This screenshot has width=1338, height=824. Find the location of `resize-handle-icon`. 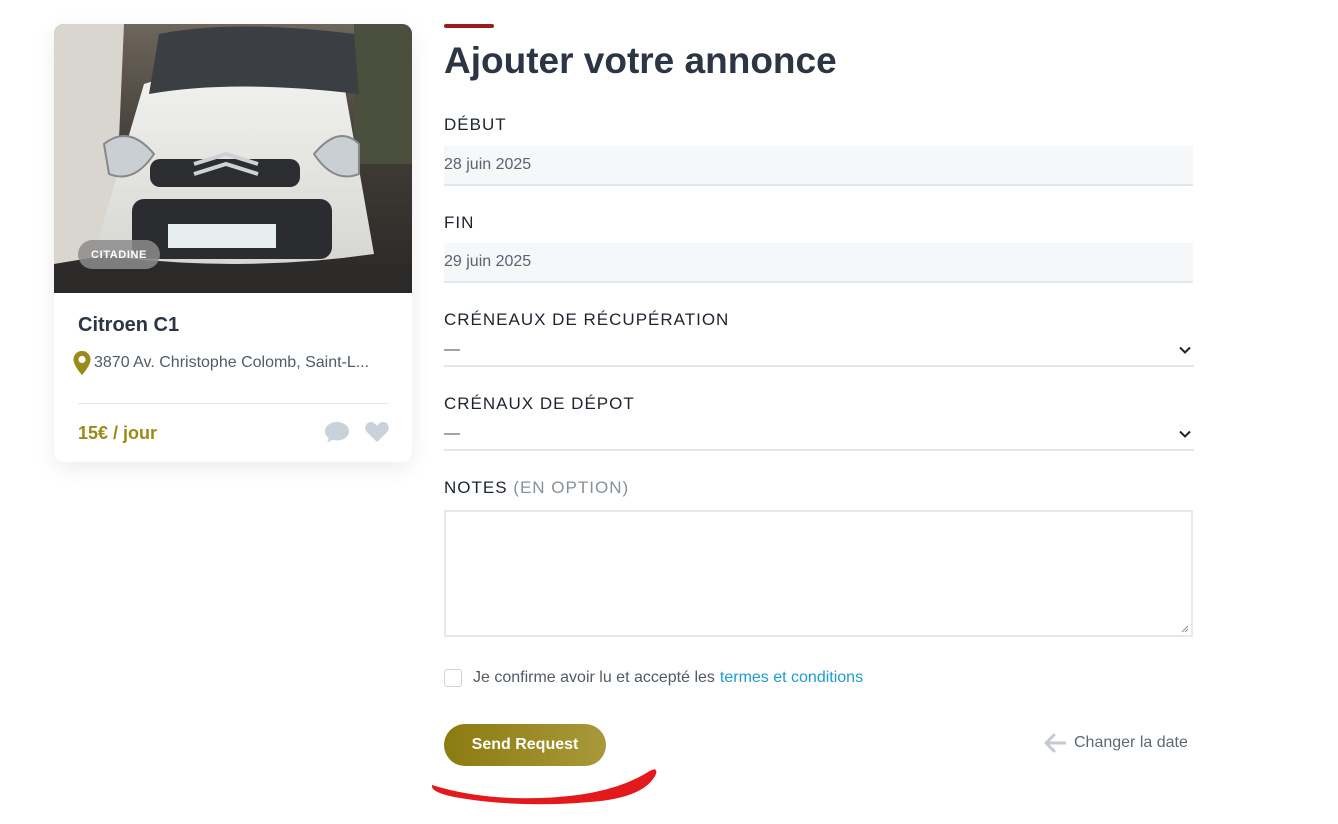

resize-handle-icon is located at coordinates (1184, 628).